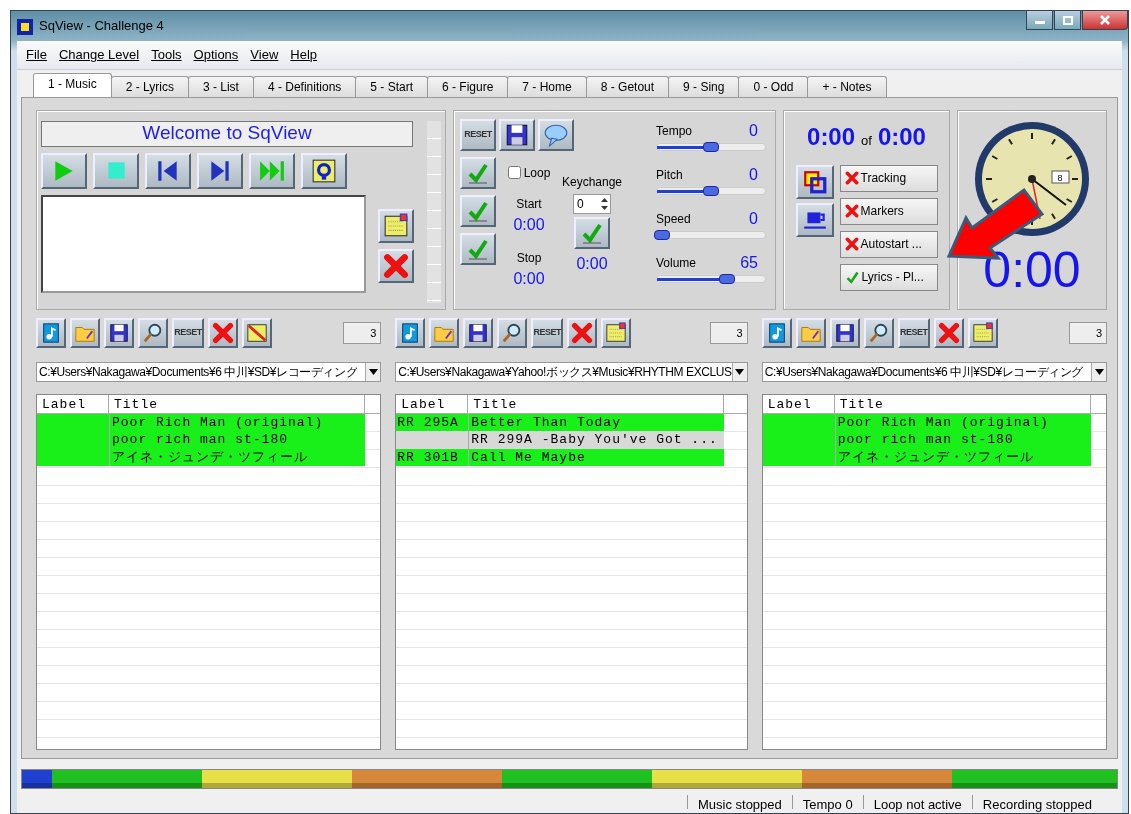 The height and width of the screenshot is (814, 1131). I want to click on stop-label: Stop, so click(529, 258).